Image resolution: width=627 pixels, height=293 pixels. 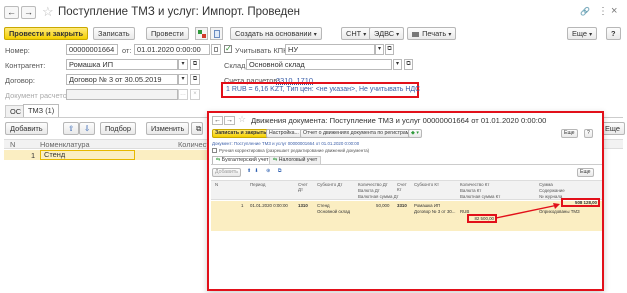 I want to click on create-based-on-label: Создать на основании, so click(x=273, y=33).